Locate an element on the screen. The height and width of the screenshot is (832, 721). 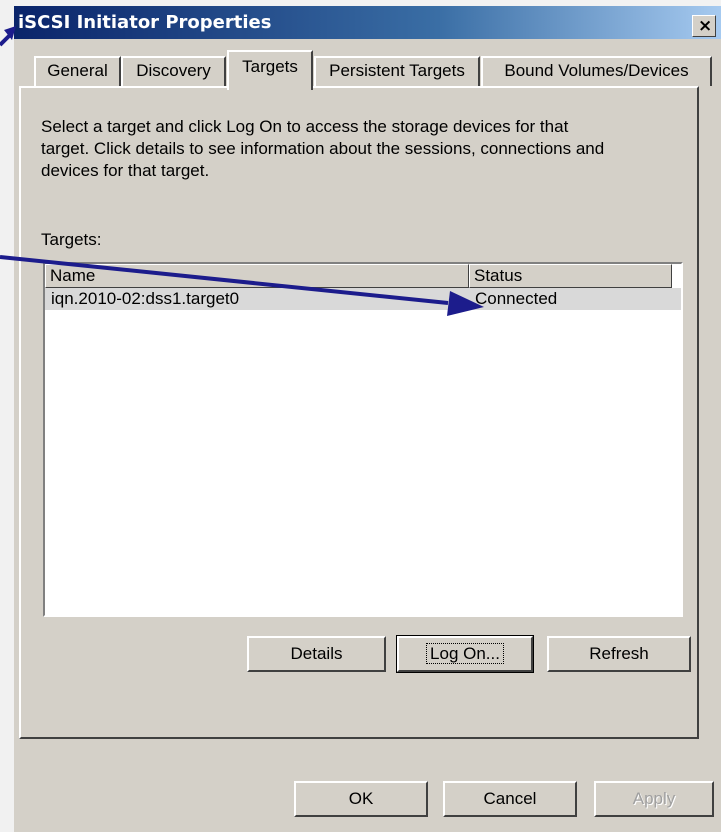
apply-button: Apply is located at coordinates (654, 799).